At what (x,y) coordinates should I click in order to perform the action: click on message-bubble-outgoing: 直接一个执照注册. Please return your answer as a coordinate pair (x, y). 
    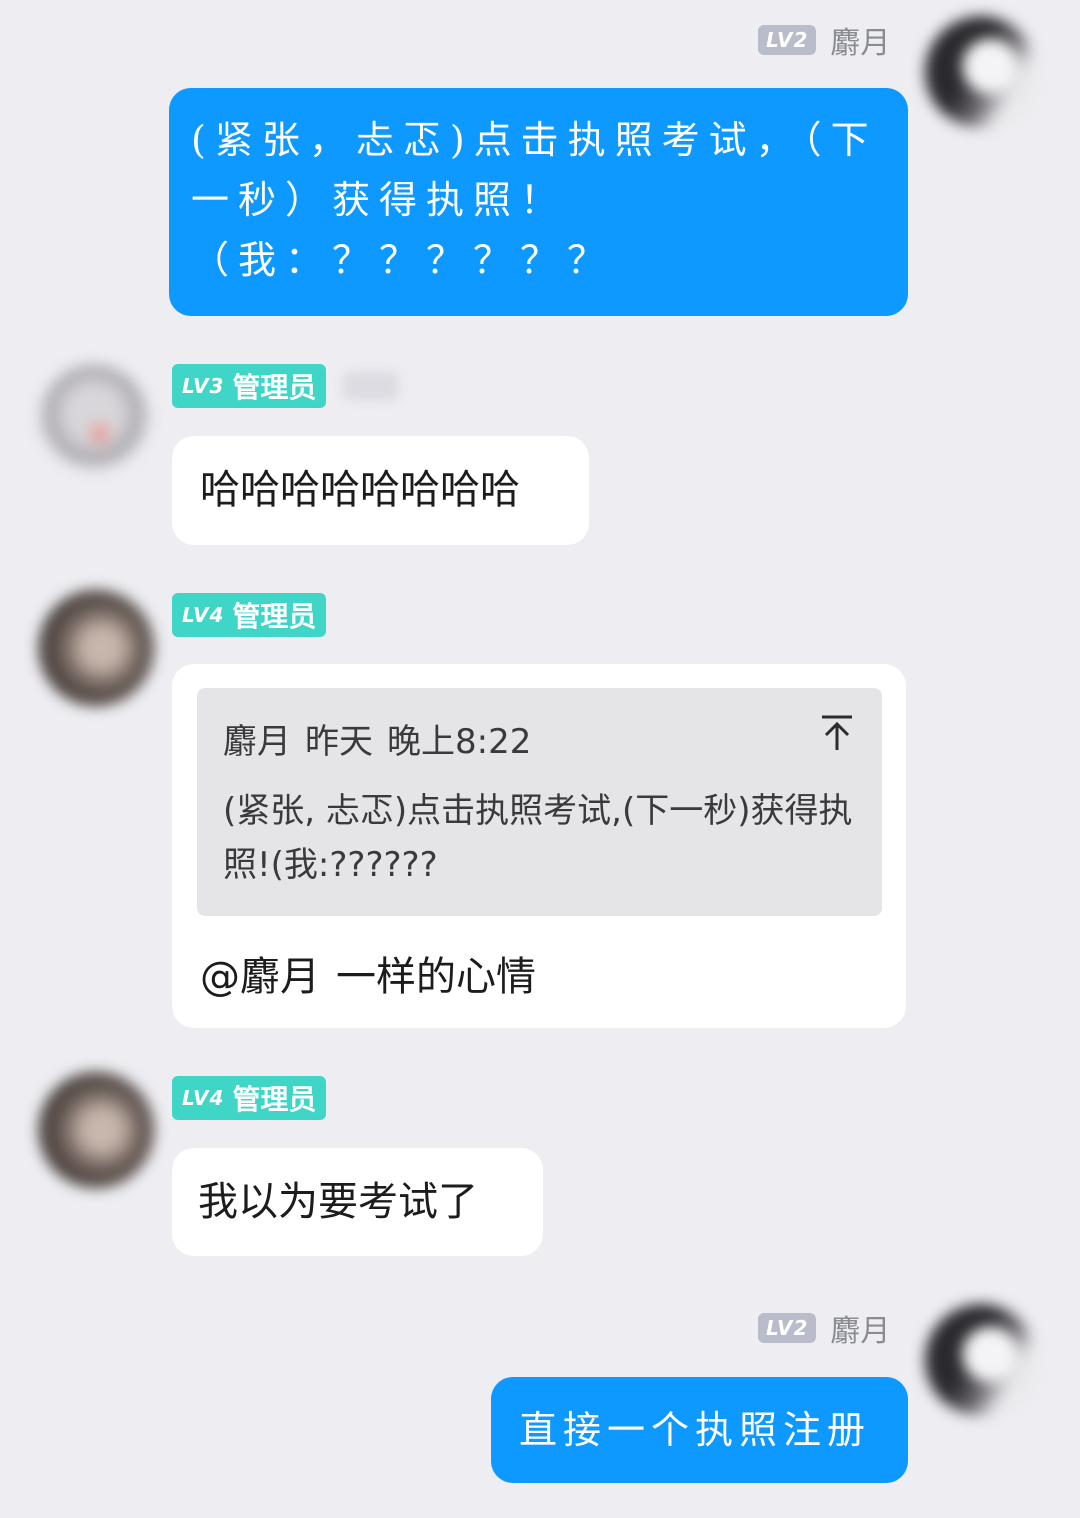
    Looking at the image, I should click on (699, 1430).